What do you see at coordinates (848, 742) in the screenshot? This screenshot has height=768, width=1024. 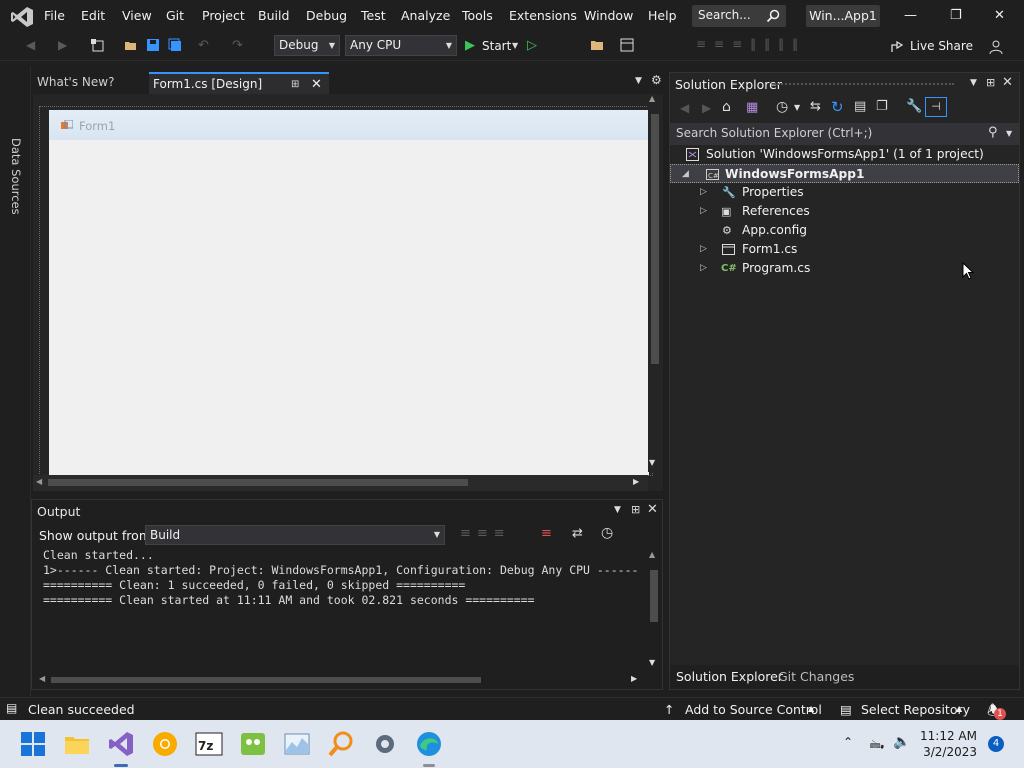 I see `chevron-up-icon: ⌃` at bounding box center [848, 742].